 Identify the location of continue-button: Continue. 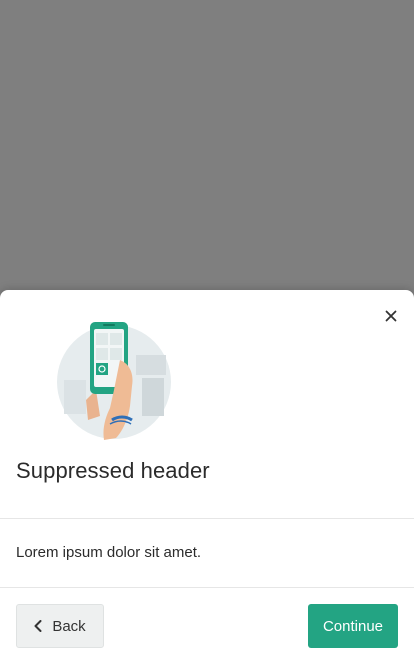
(353, 626).